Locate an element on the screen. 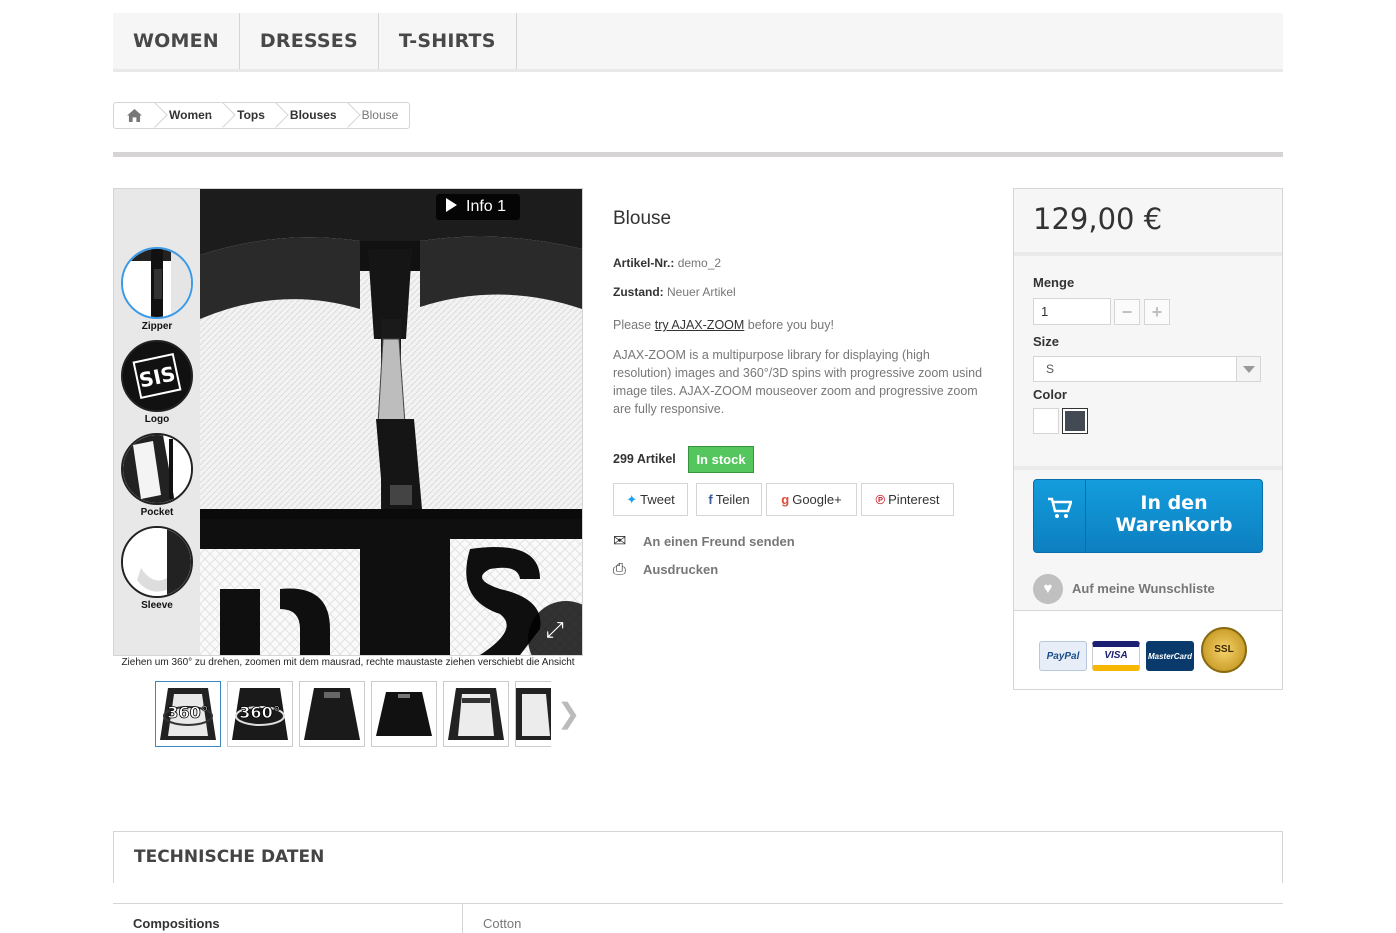 This screenshot has height=933, width=1396. reference-value: demo_2 is located at coordinates (699, 263).